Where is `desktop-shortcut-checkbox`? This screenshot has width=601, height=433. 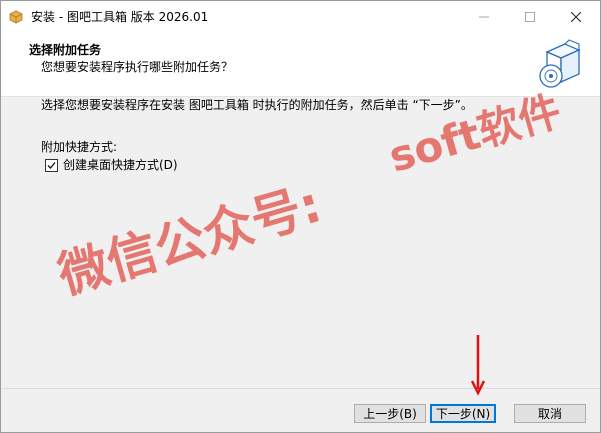
desktop-shortcut-checkbox is located at coordinates (51, 165).